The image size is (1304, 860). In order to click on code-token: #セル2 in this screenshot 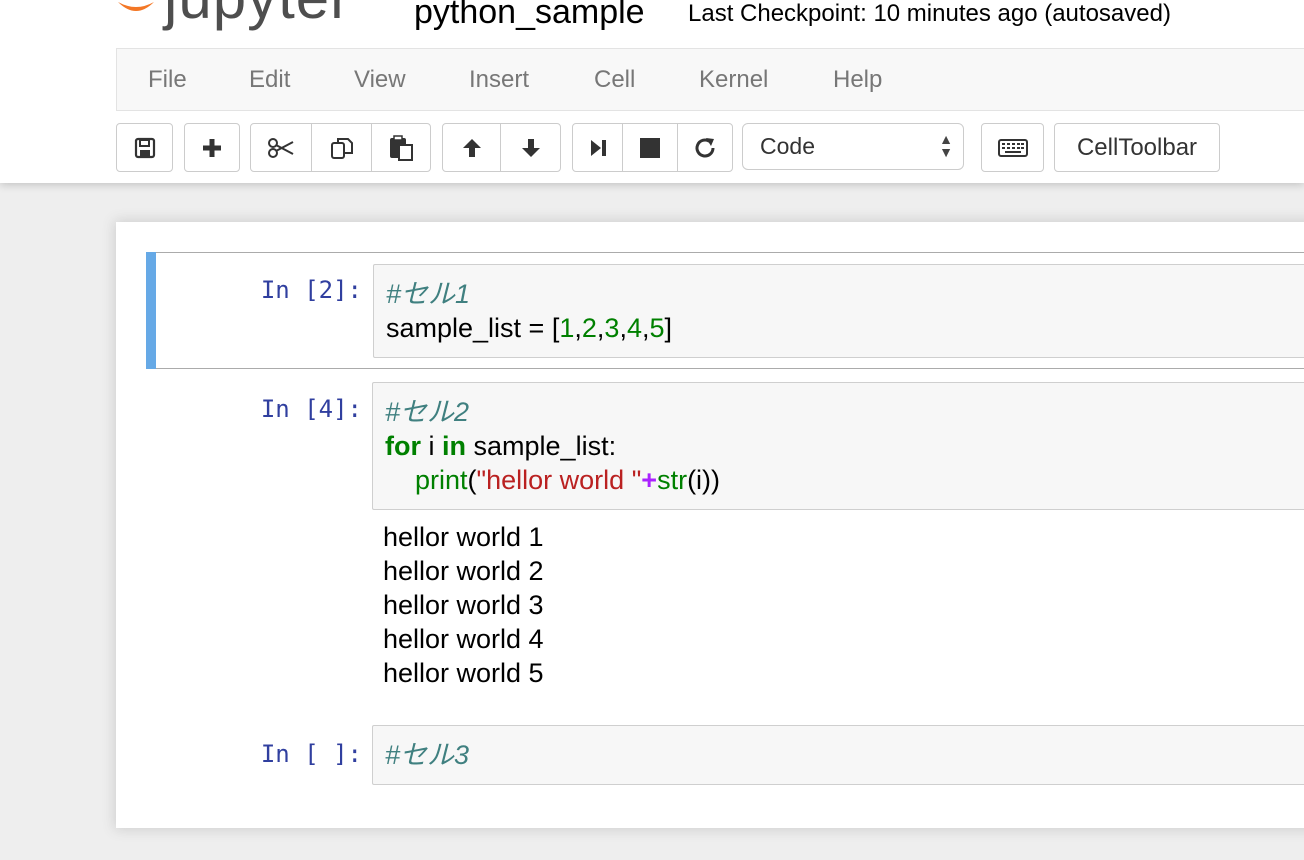, I will do `click(427, 412)`.